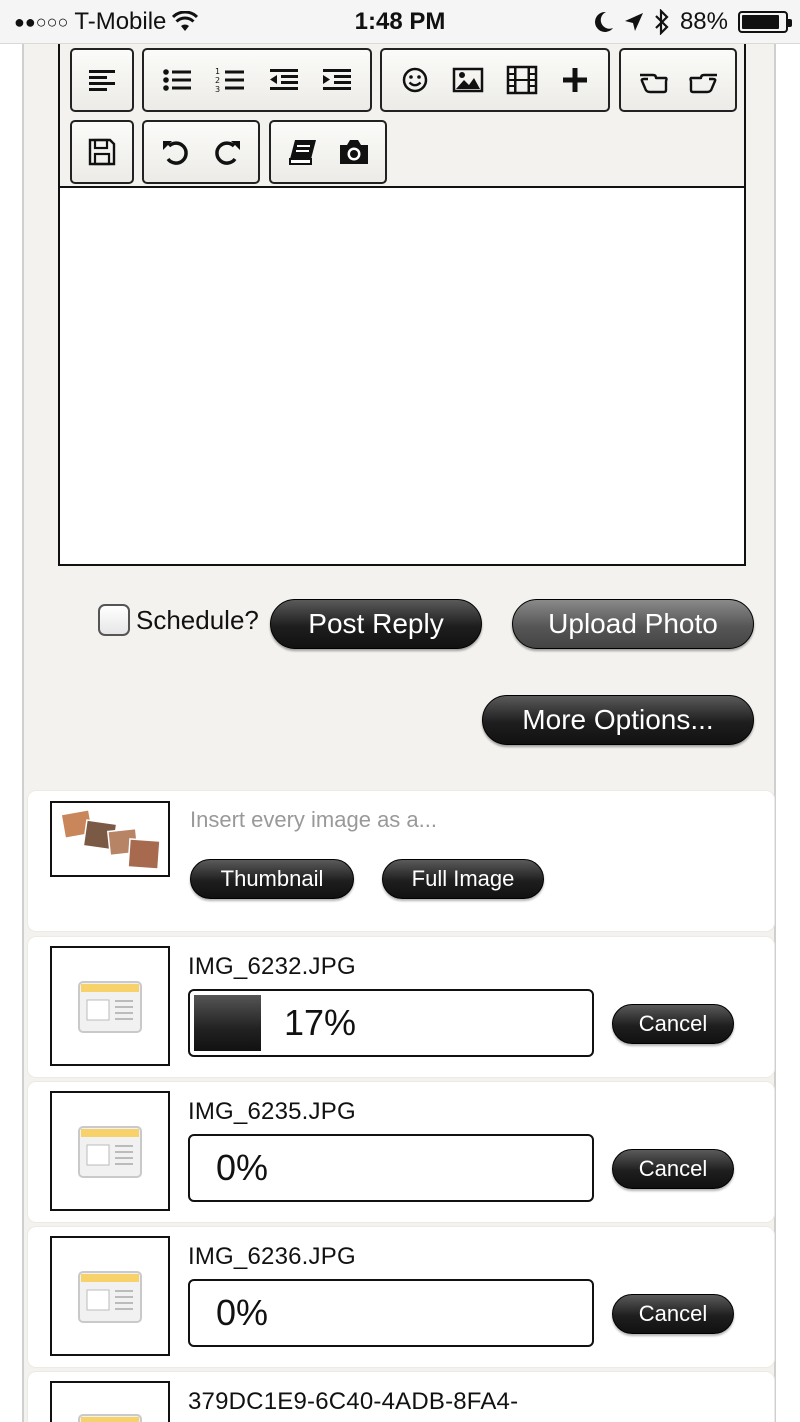  I want to click on insert-full-image-button: Full Image, so click(463, 879).